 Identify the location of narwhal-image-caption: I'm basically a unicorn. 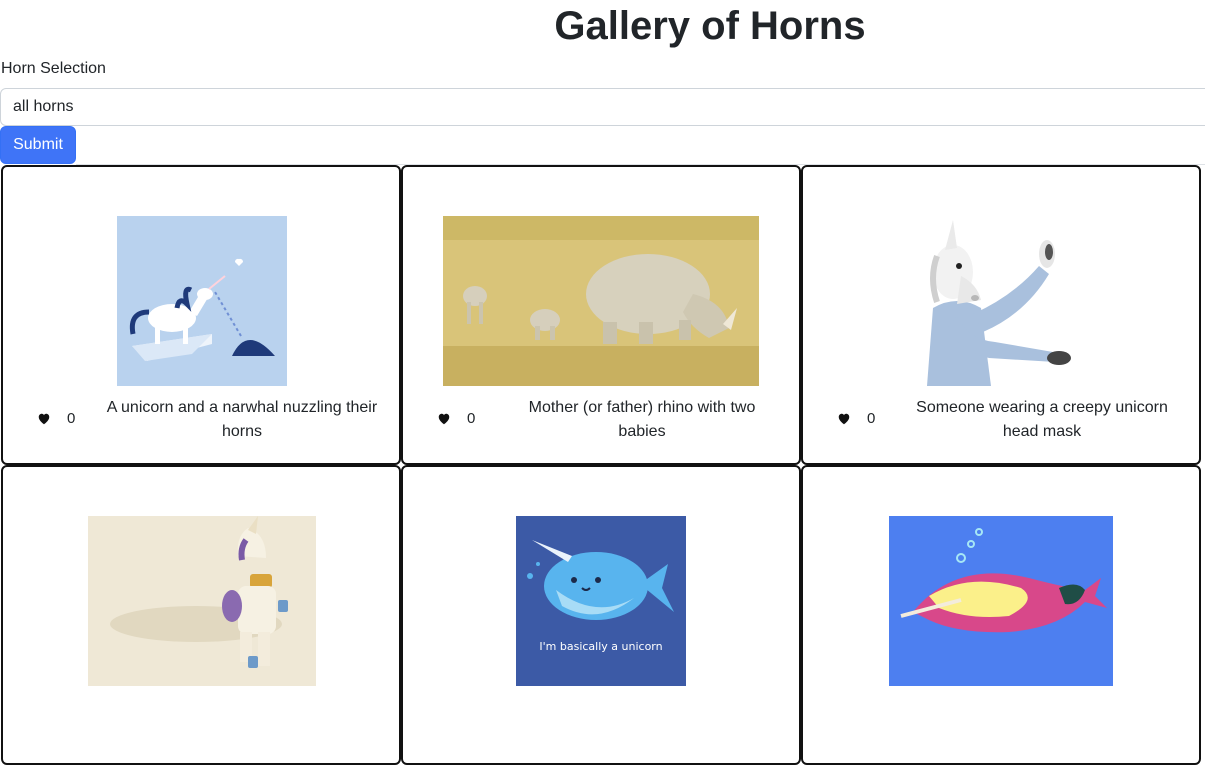
(600, 646).